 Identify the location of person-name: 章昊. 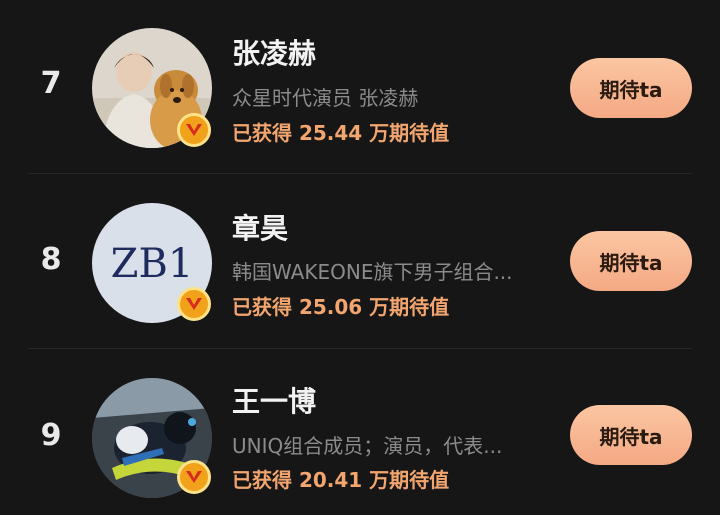
(260, 228).